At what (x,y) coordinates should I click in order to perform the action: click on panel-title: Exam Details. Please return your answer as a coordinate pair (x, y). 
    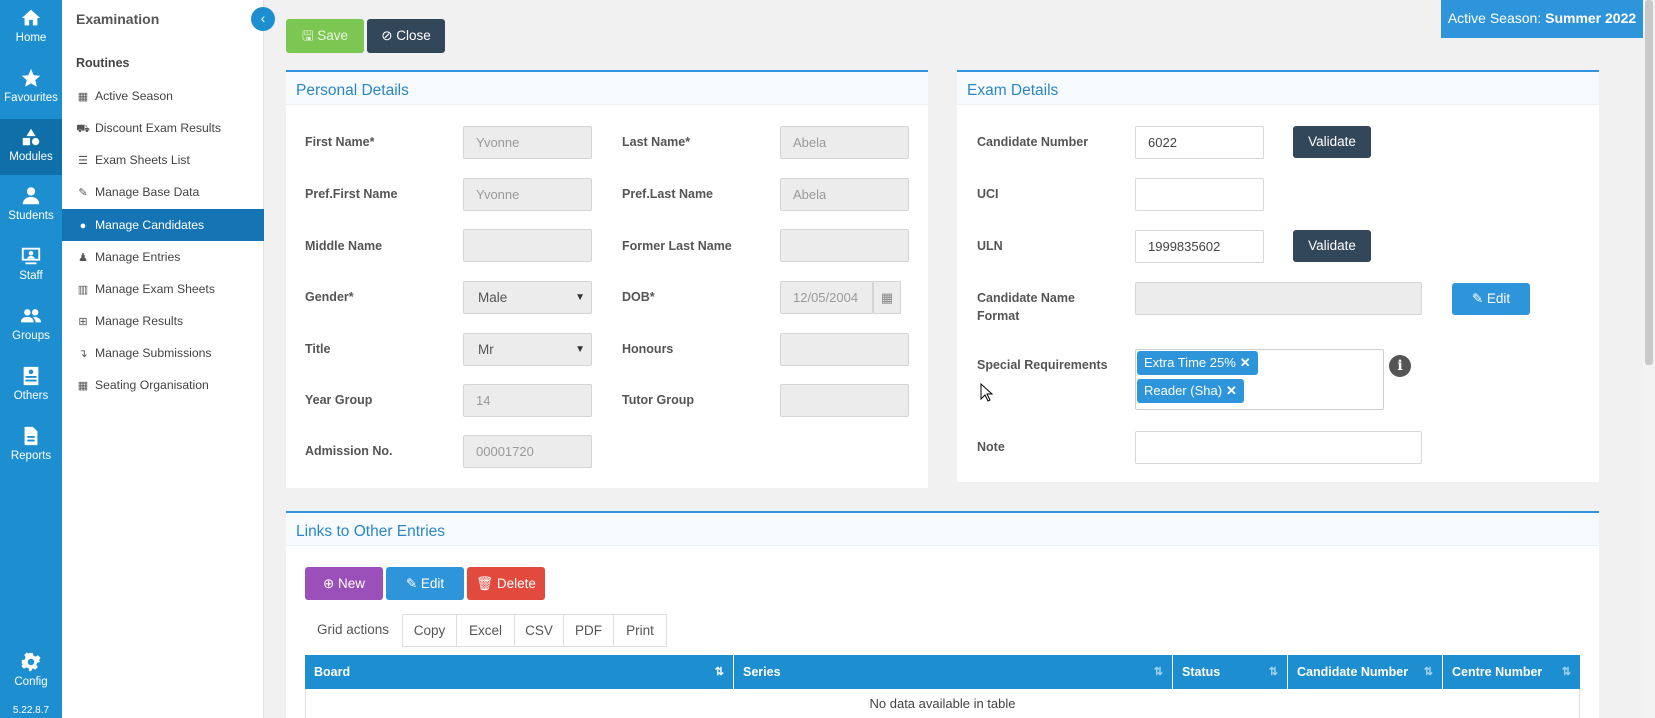
    Looking at the image, I should click on (1278, 88).